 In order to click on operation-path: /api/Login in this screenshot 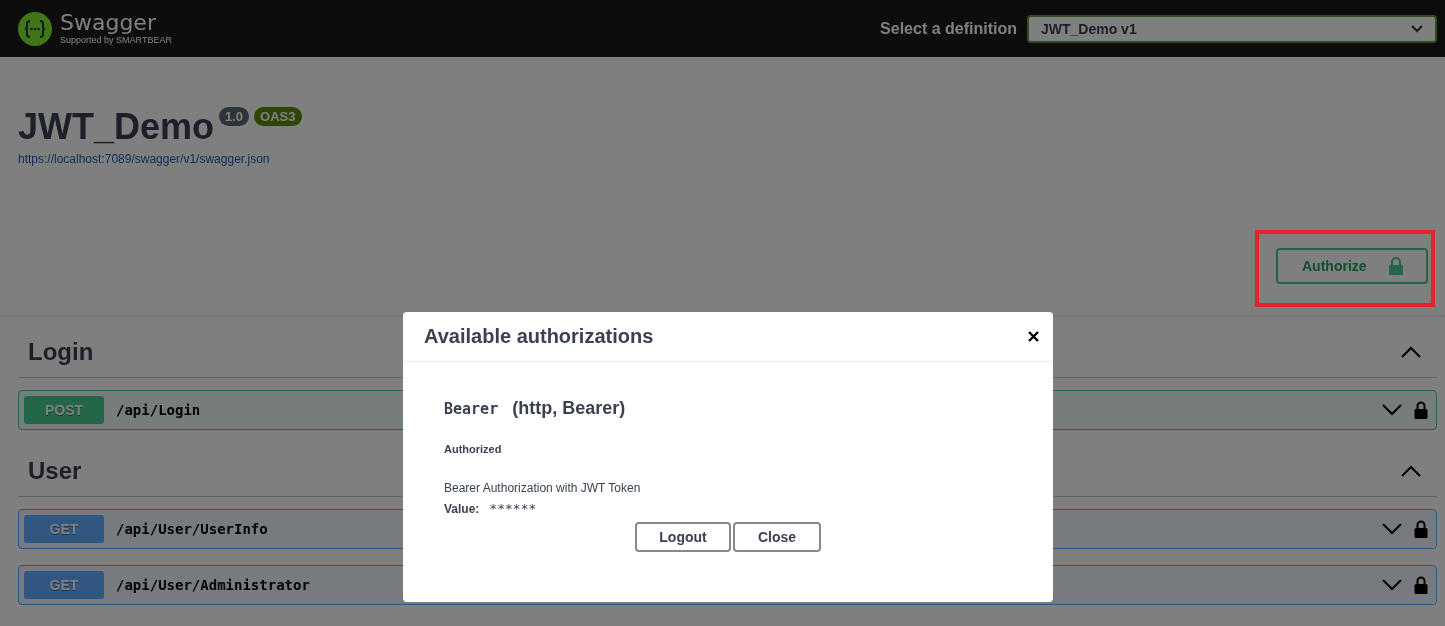, I will do `click(158, 410)`.